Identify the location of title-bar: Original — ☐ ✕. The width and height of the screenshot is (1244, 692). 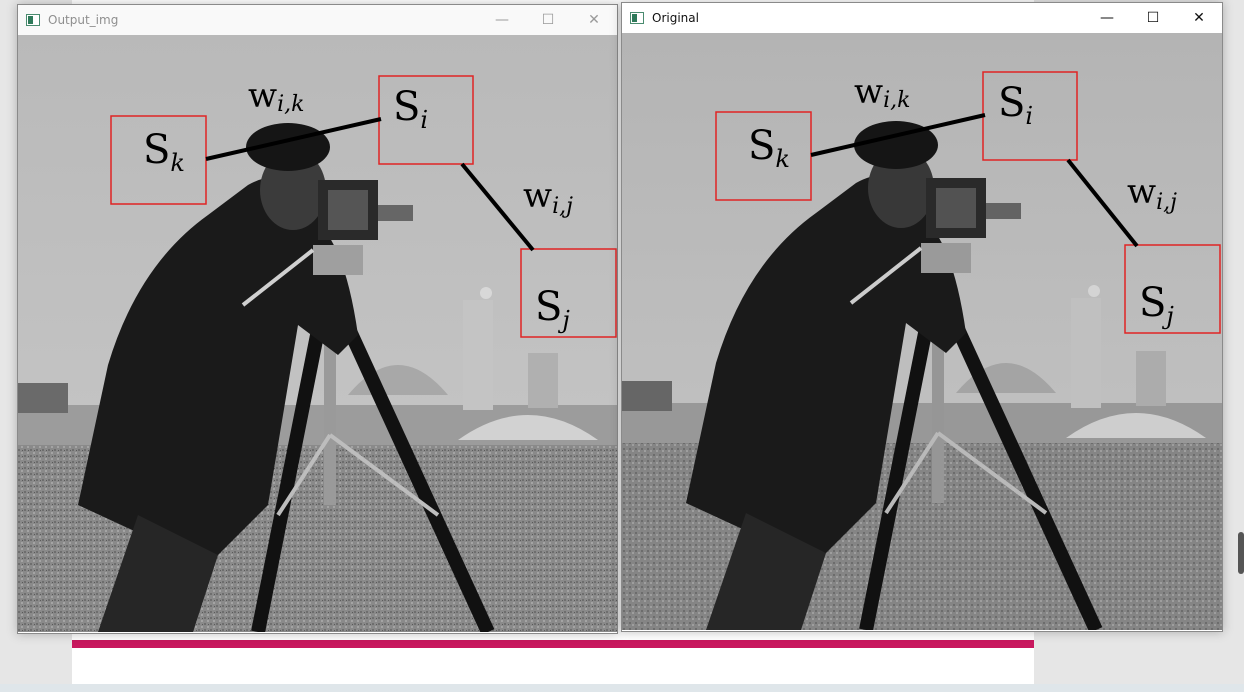
(922, 18).